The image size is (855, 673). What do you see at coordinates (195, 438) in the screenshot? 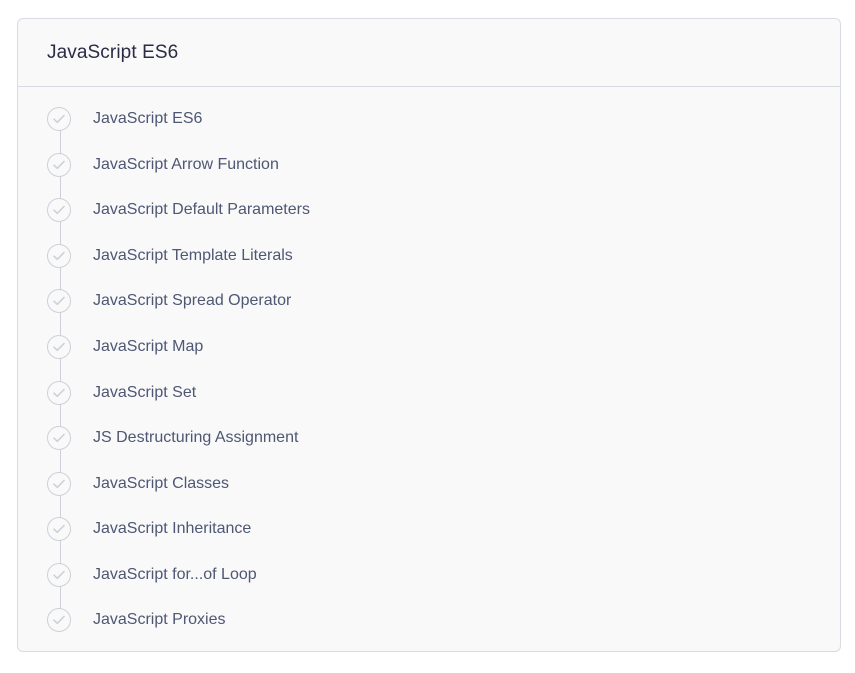
I see `topic-link: JS Destructuring Assignment` at bounding box center [195, 438].